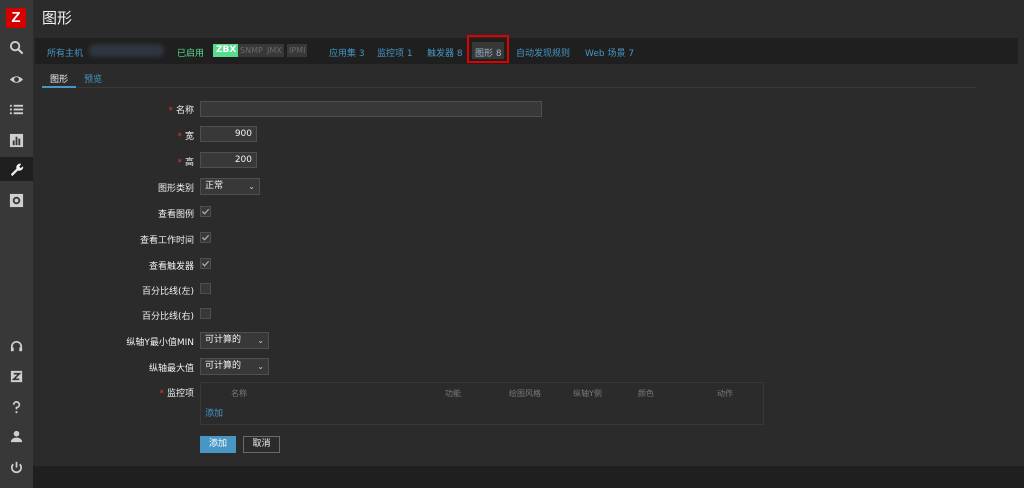 This screenshot has height=488, width=1024. Describe the element at coordinates (16, 18) in the screenshot. I see `zabbix-logo: Z` at that location.